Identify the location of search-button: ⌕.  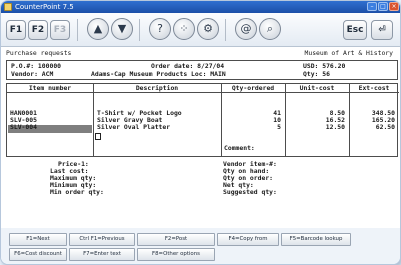
(270, 29).